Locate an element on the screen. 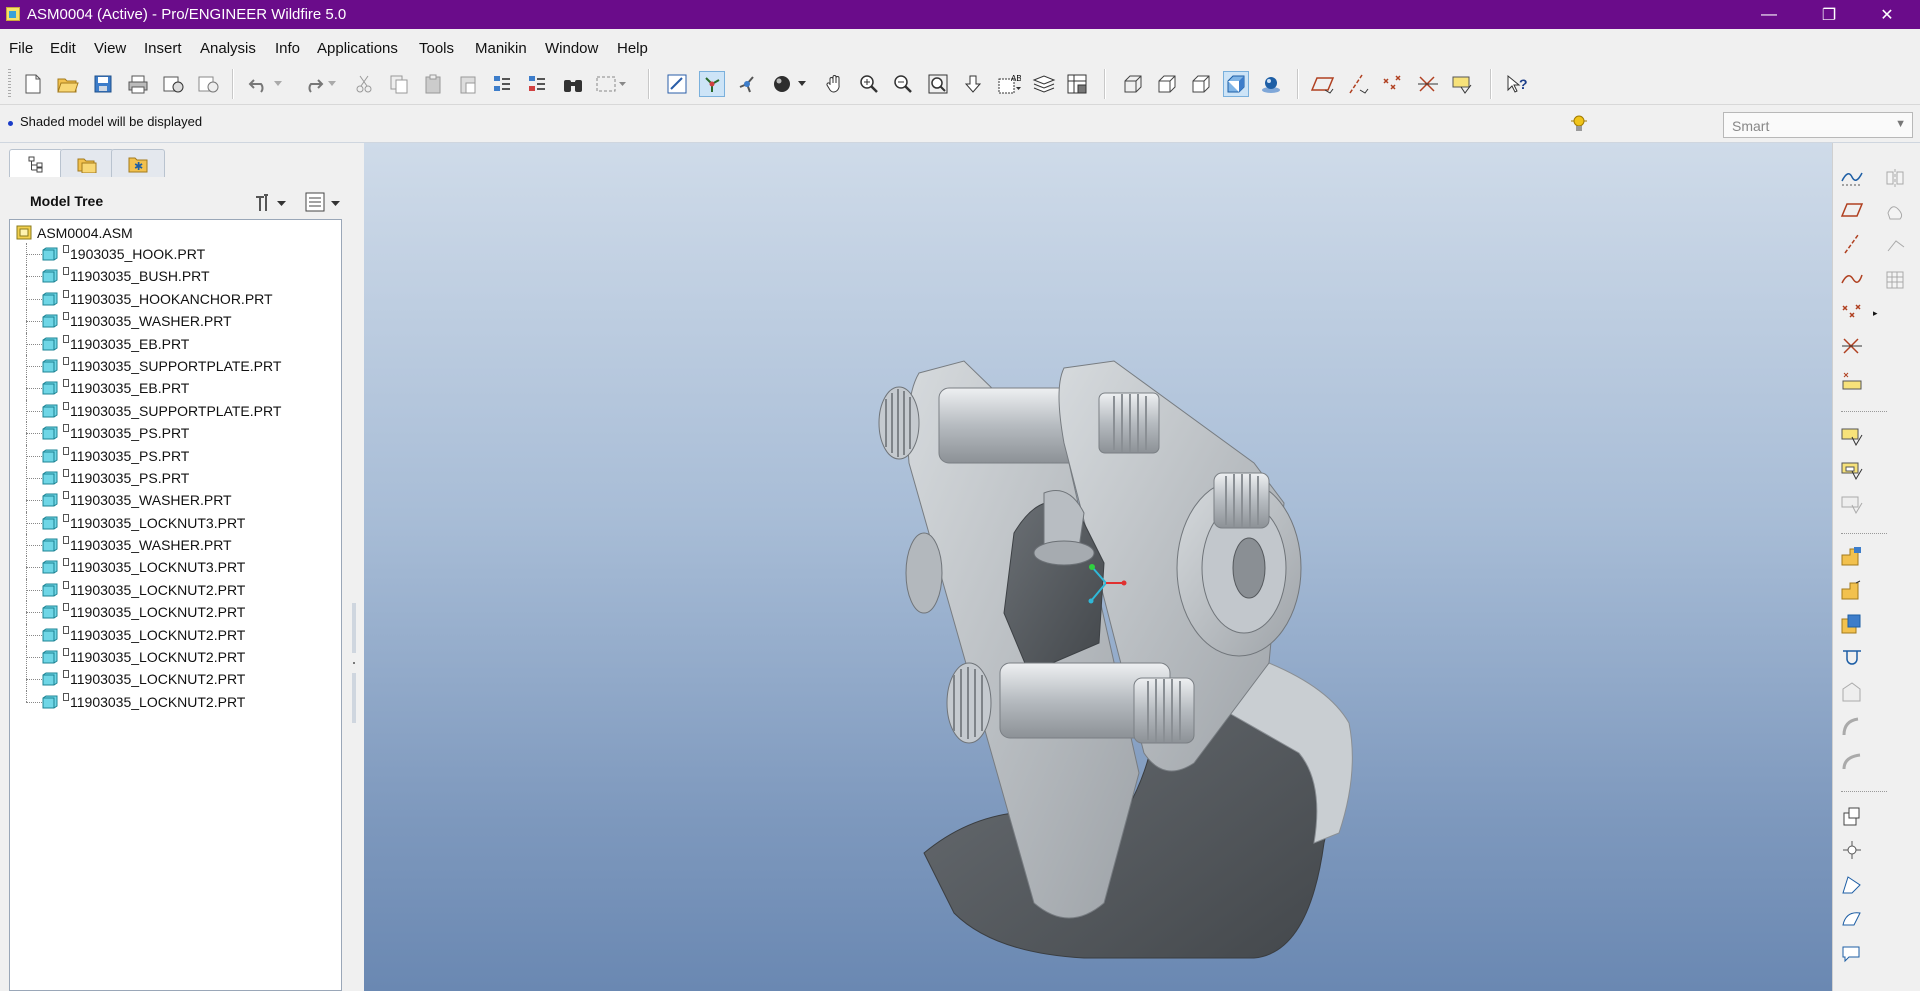  view-manager-icon is located at coordinates (1078, 84).